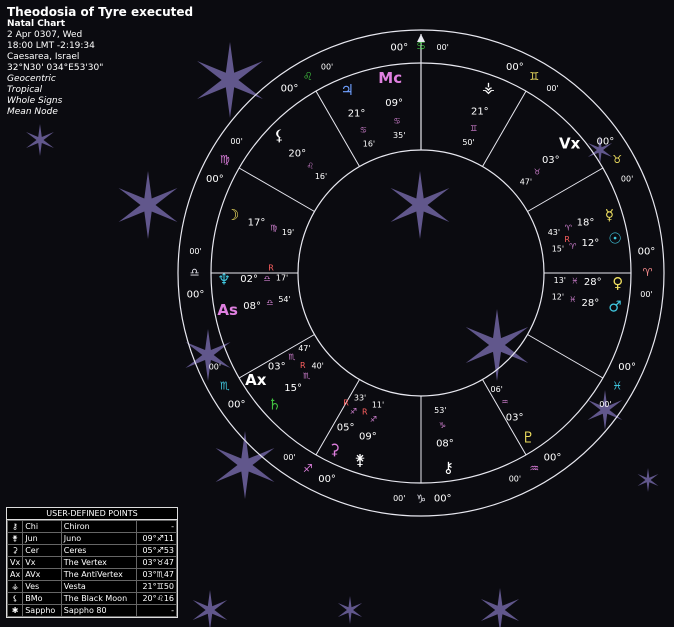 This screenshot has height=627, width=674. I want to click on jupiter-degree: 21°, so click(357, 114).